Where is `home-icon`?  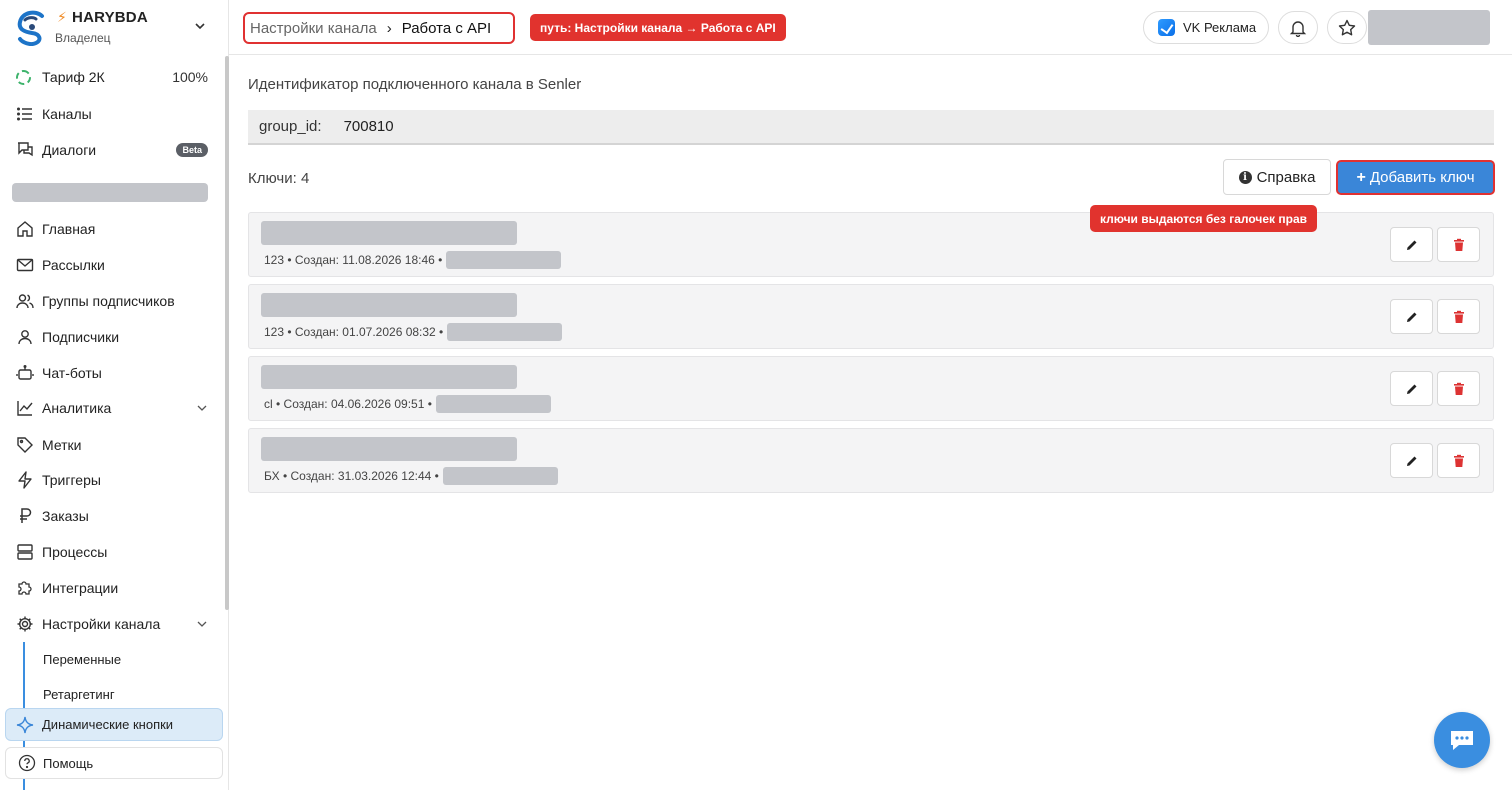
home-icon is located at coordinates (25, 229).